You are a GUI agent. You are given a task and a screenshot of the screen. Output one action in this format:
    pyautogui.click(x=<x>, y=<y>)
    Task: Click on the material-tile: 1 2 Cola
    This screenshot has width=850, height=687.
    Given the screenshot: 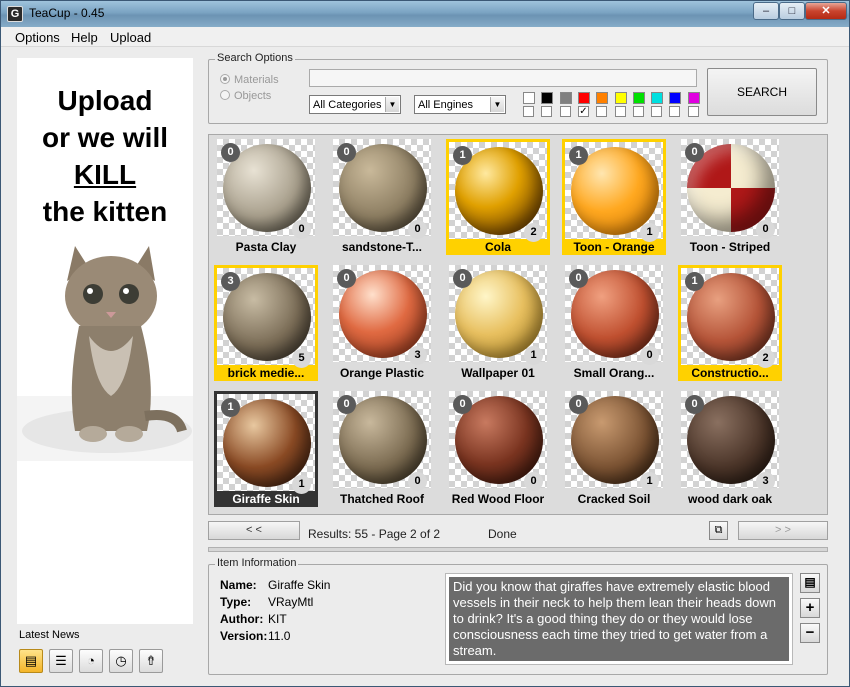 What is the action you would take?
    pyautogui.click(x=498, y=197)
    